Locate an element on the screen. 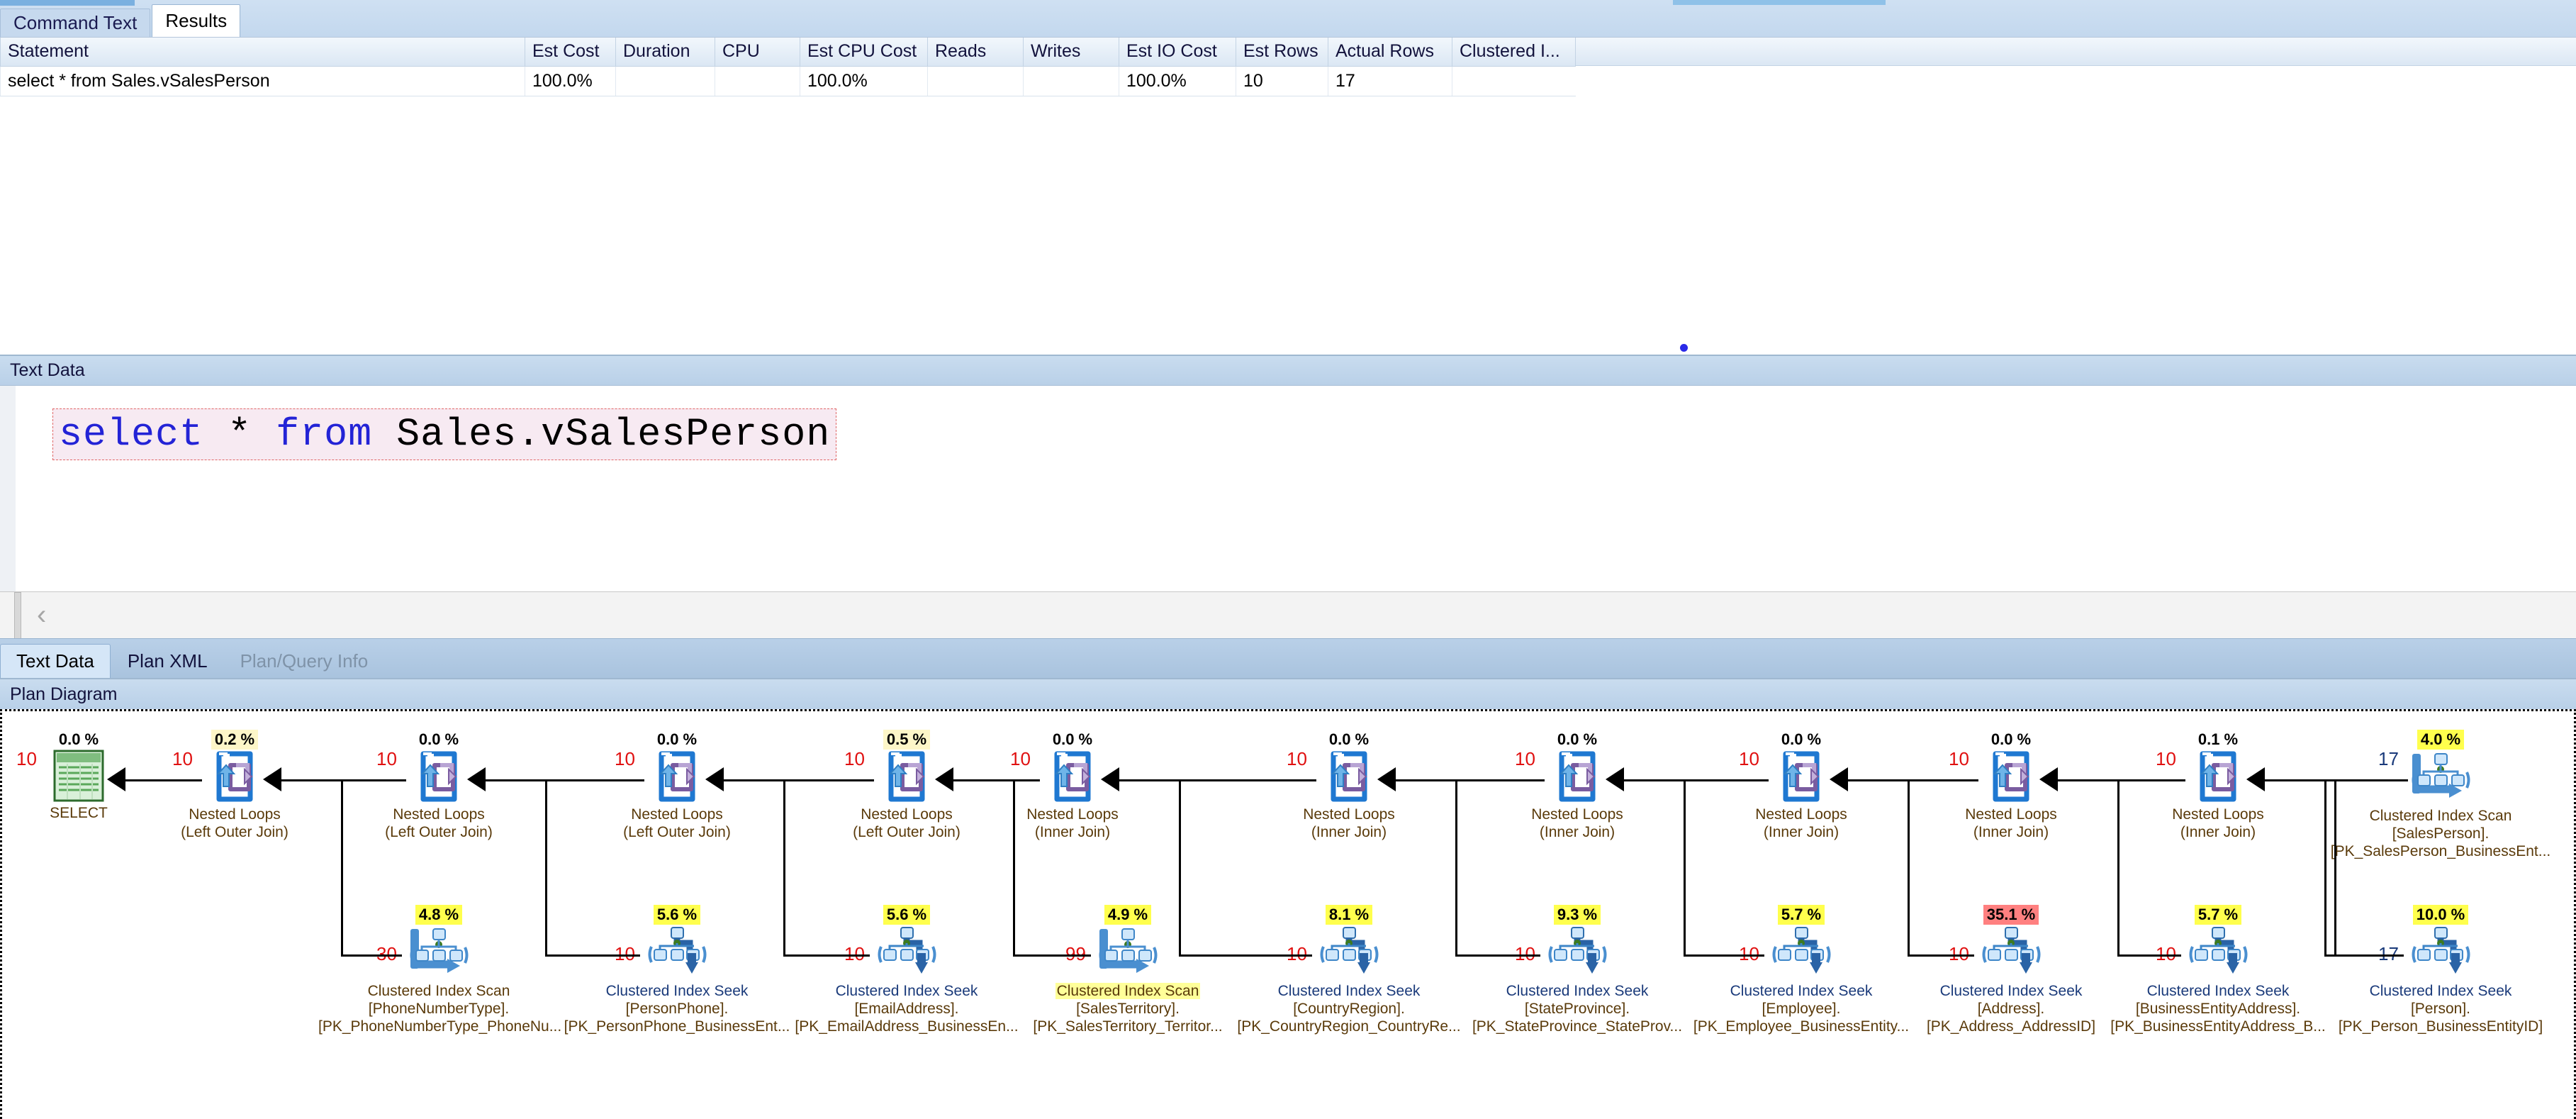 This screenshot has height=1119, width=2576. node-cost-percent: 5.6 % is located at coordinates (907, 915).